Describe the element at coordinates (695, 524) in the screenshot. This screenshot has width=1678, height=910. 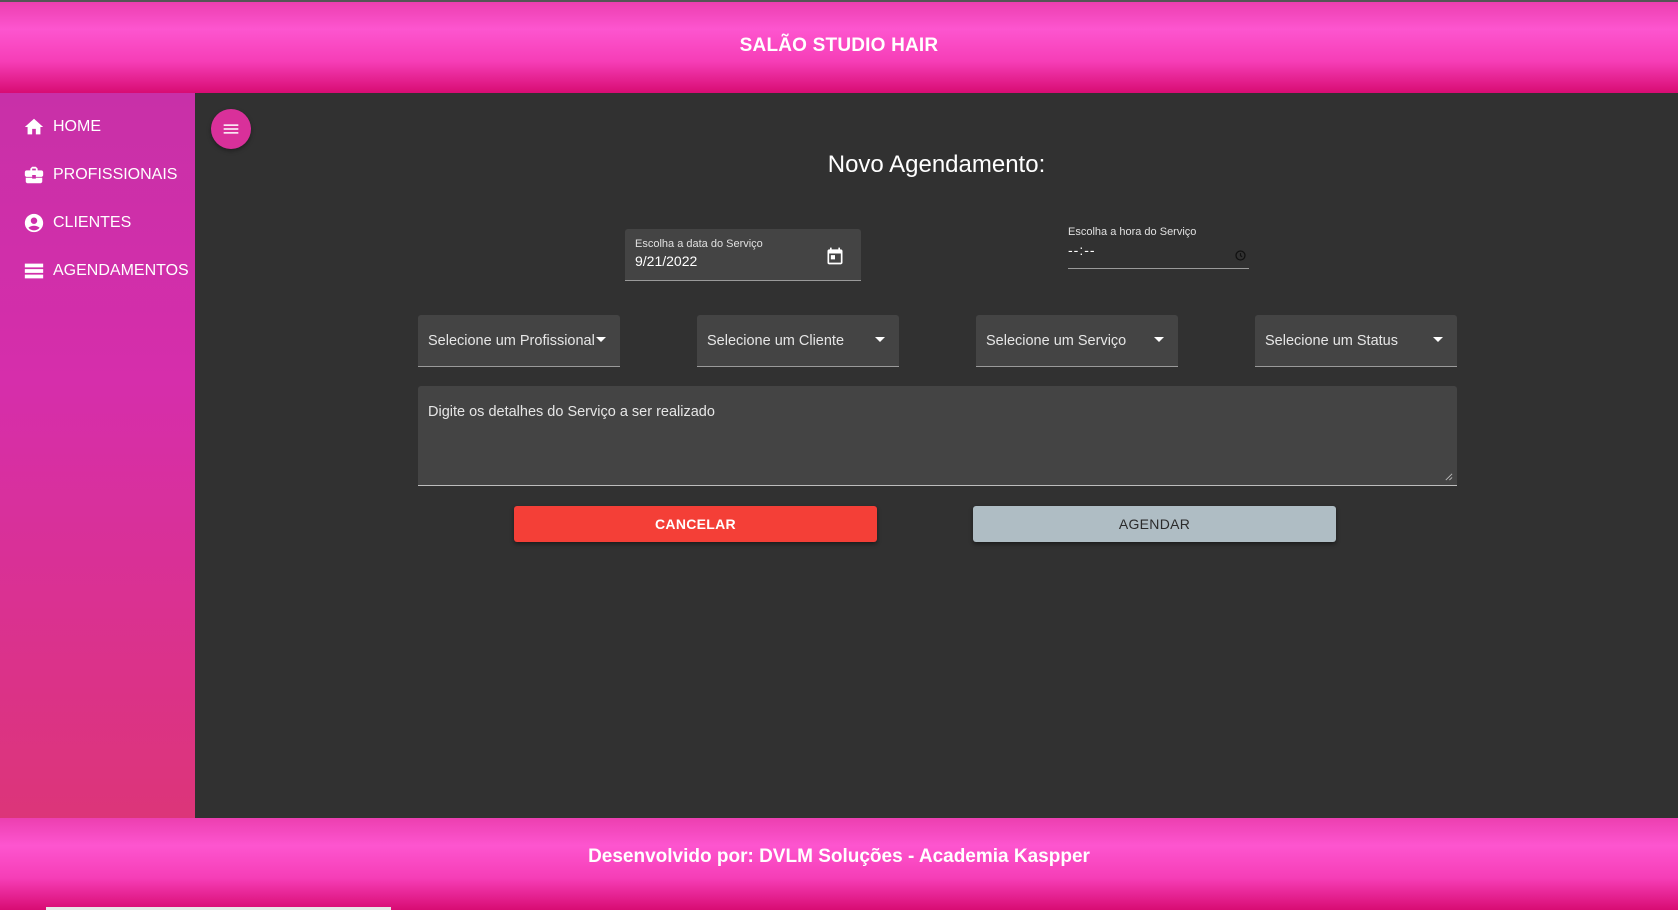
I see `cancel-button: CANCELAR` at that location.